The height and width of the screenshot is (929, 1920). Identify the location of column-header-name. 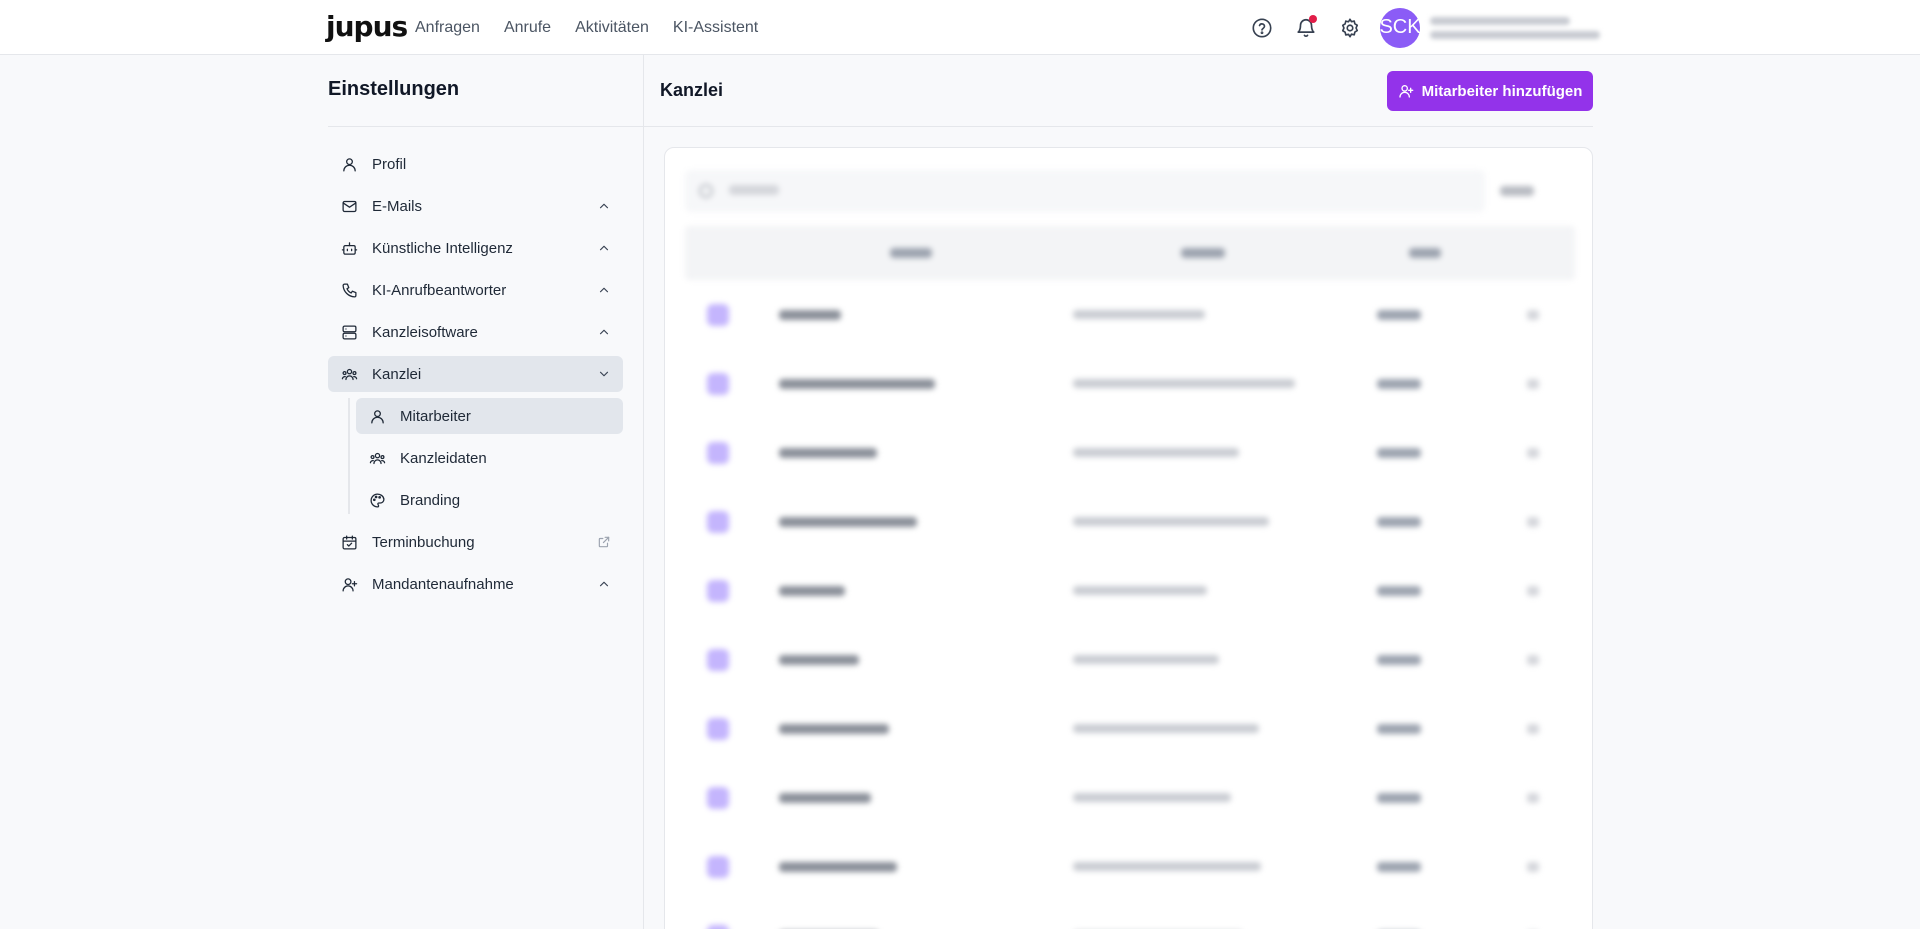
(911, 253).